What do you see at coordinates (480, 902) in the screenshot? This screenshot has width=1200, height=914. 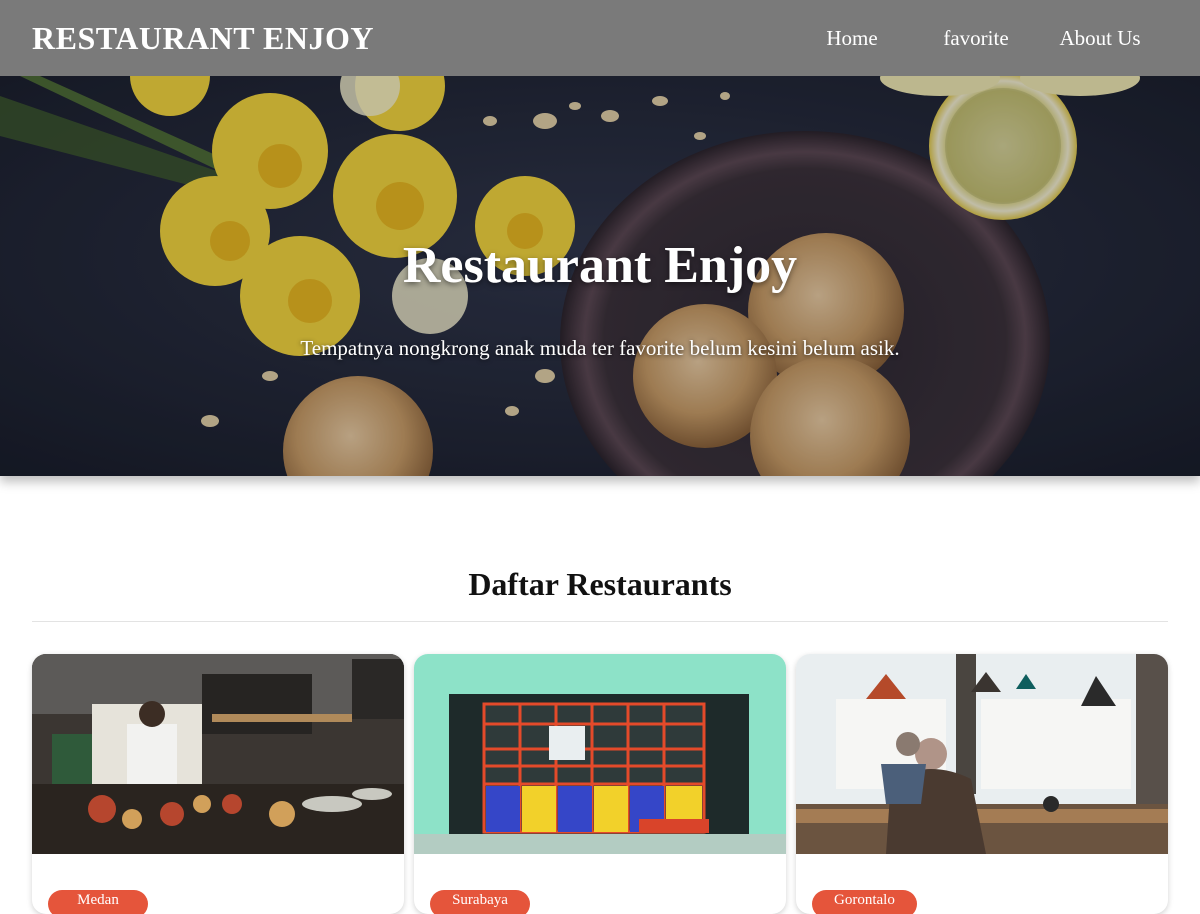 I see `city-badge: Surabaya` at bounding box center [480, 902].